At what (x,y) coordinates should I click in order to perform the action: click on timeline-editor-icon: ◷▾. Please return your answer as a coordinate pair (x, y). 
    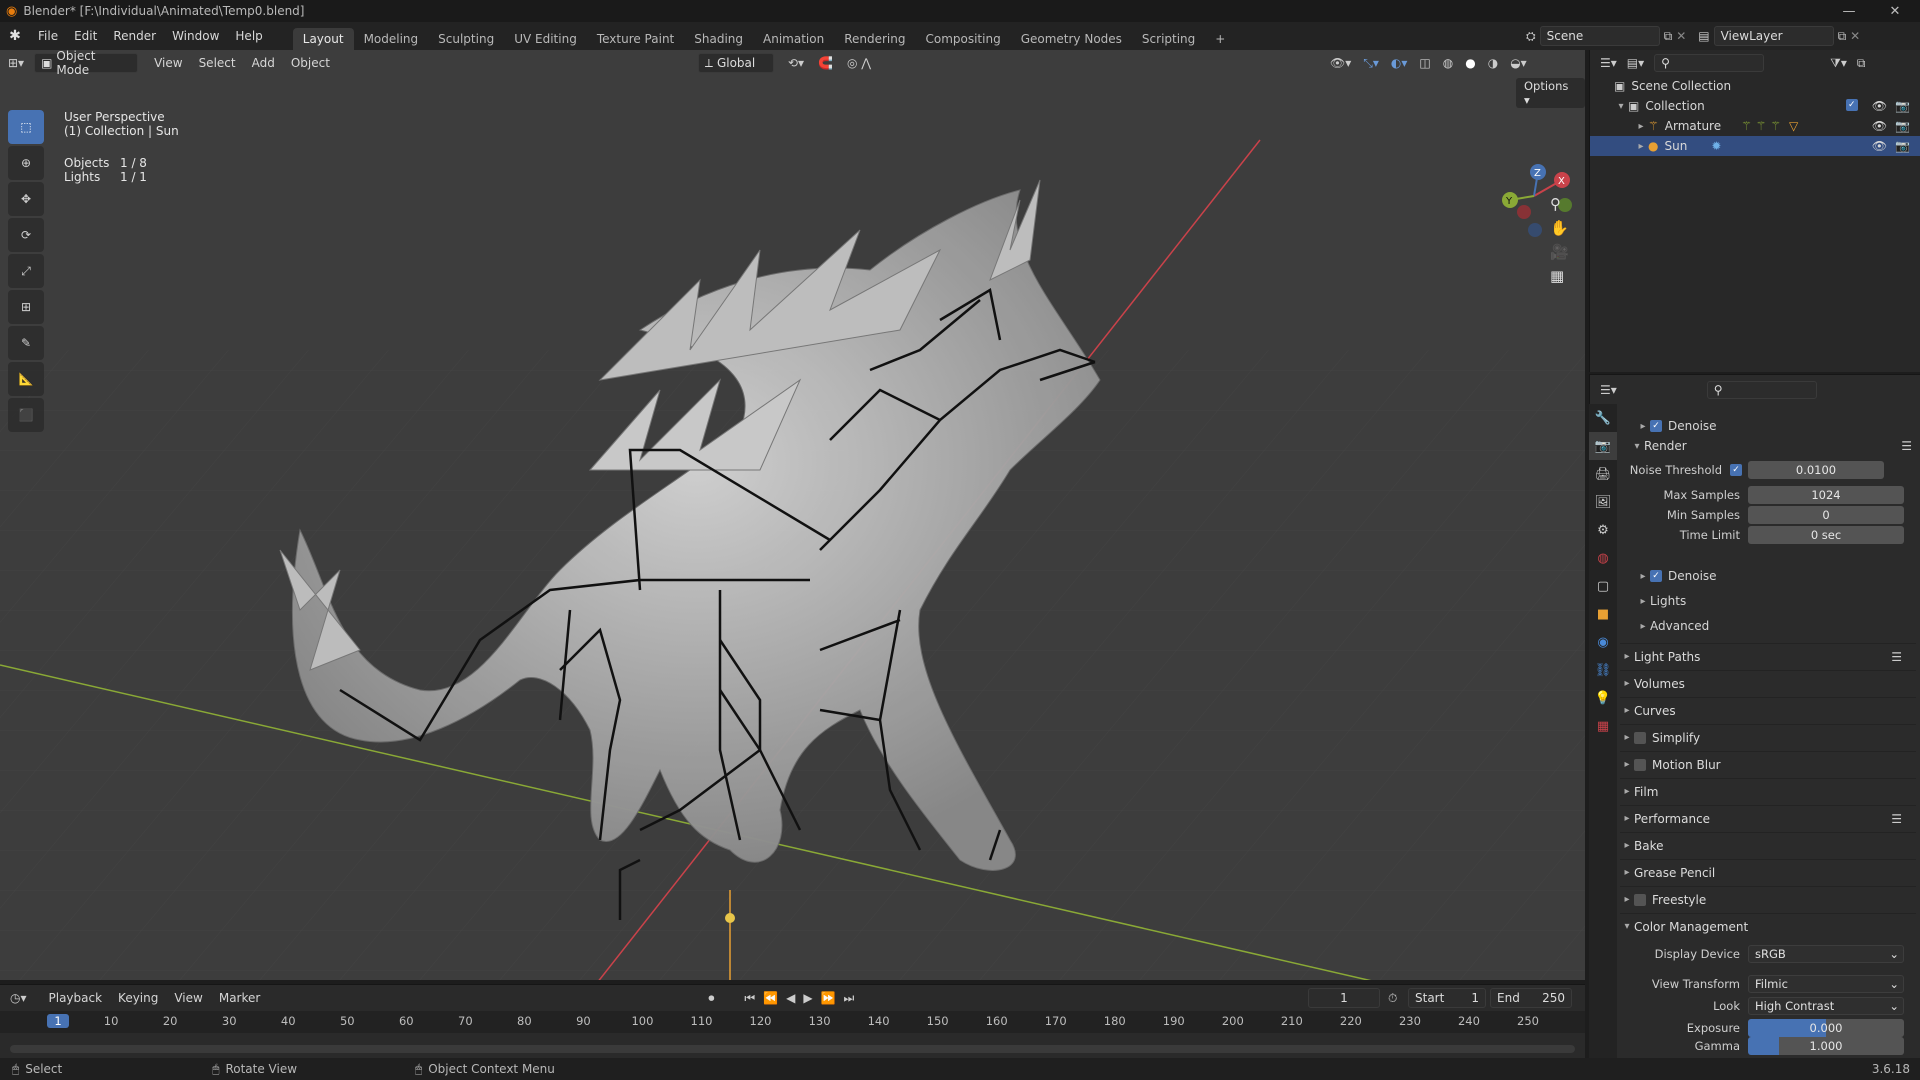
    Looking at the image, I should click on (18, 998).